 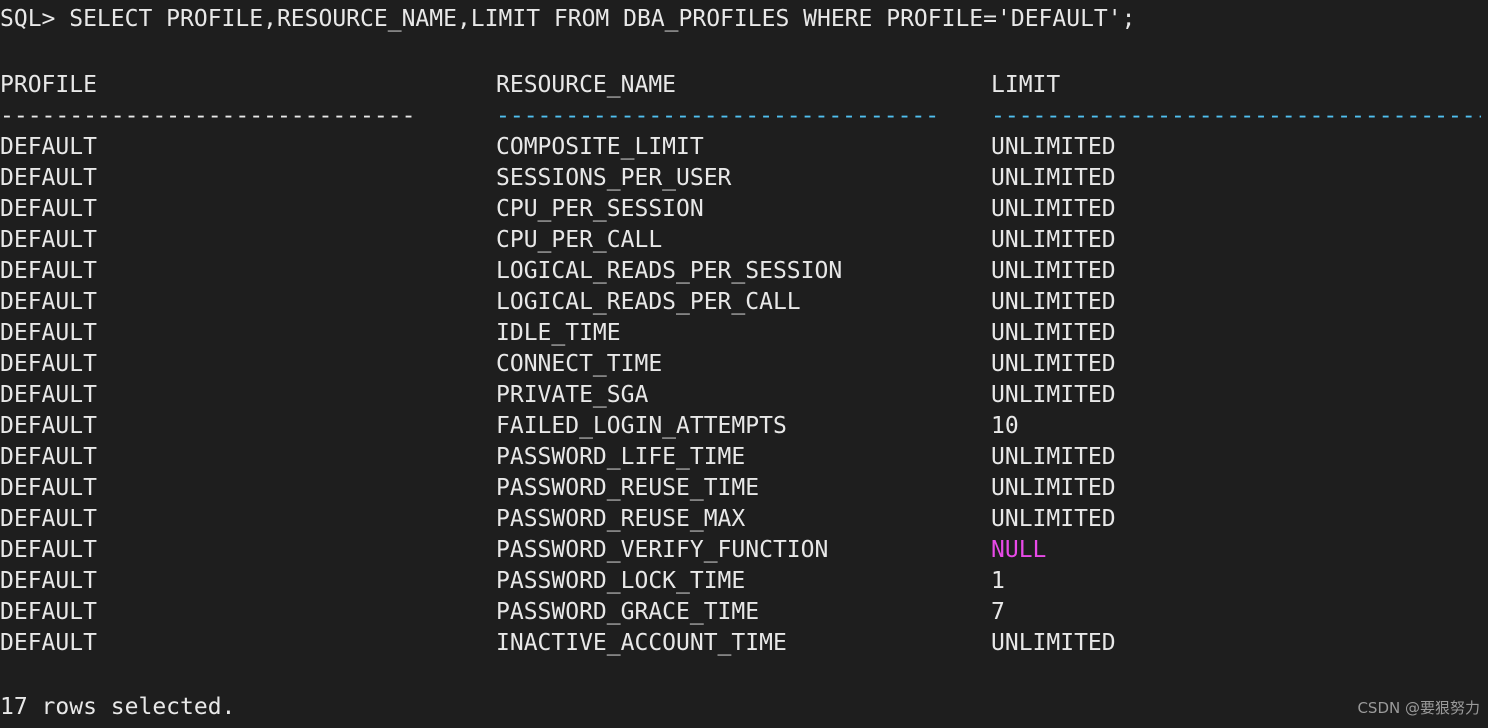 What do you see at coordinates (621, 457) in the screenshot?
I see `cell-resource-name: PASSWORD_LIFE_TIME` at bounding box center [621, 457].